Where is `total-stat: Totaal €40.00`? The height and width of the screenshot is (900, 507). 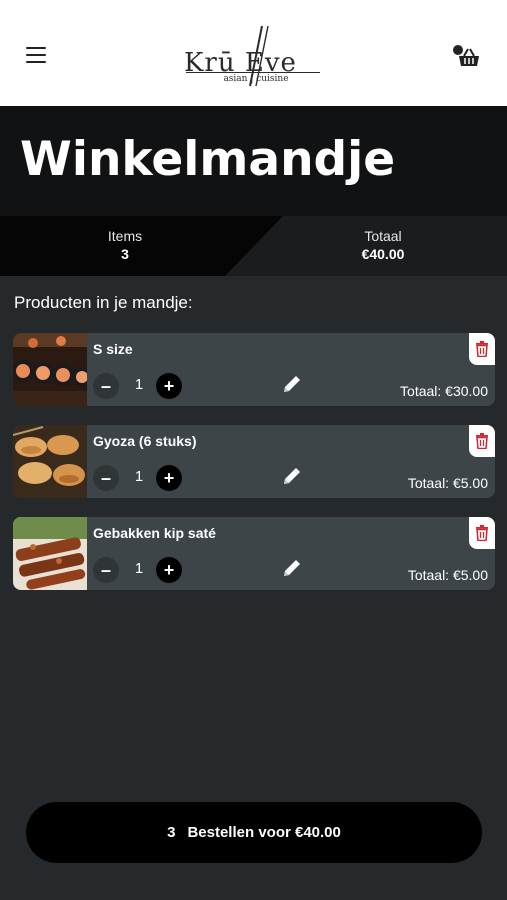
total-stat: Totaal €40.00 is located at coordinates (382, 245).